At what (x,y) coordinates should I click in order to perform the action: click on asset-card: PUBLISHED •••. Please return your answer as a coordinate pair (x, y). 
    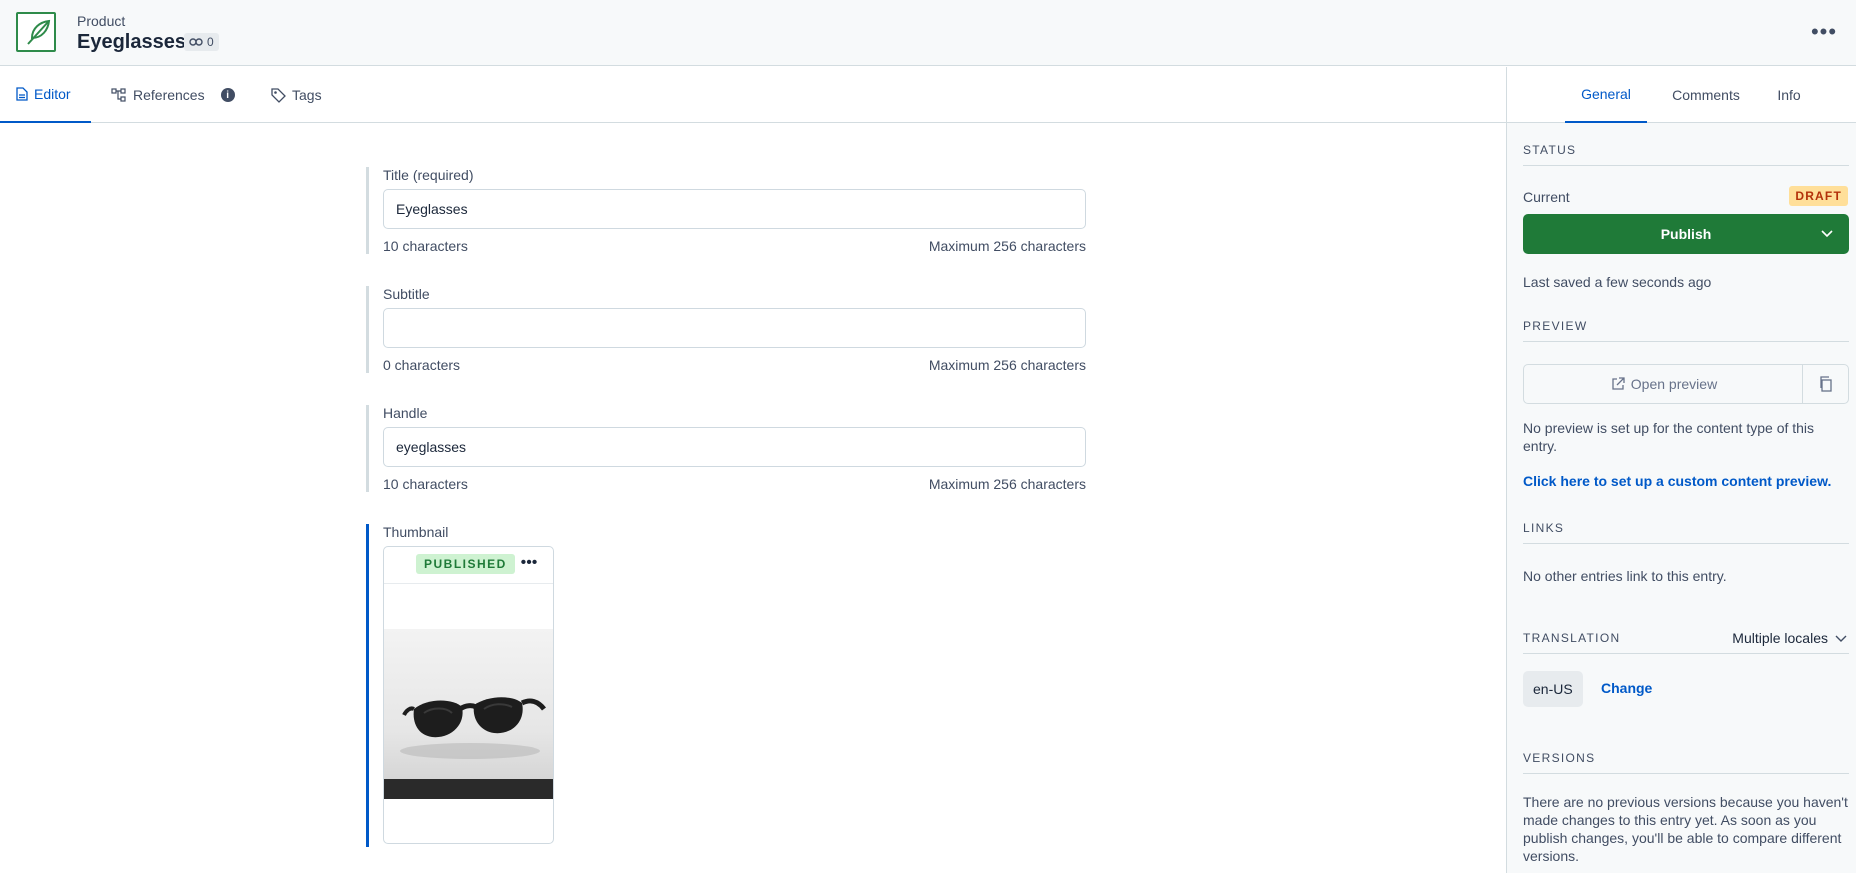
    Looking at the image, I should click on (468, 695).